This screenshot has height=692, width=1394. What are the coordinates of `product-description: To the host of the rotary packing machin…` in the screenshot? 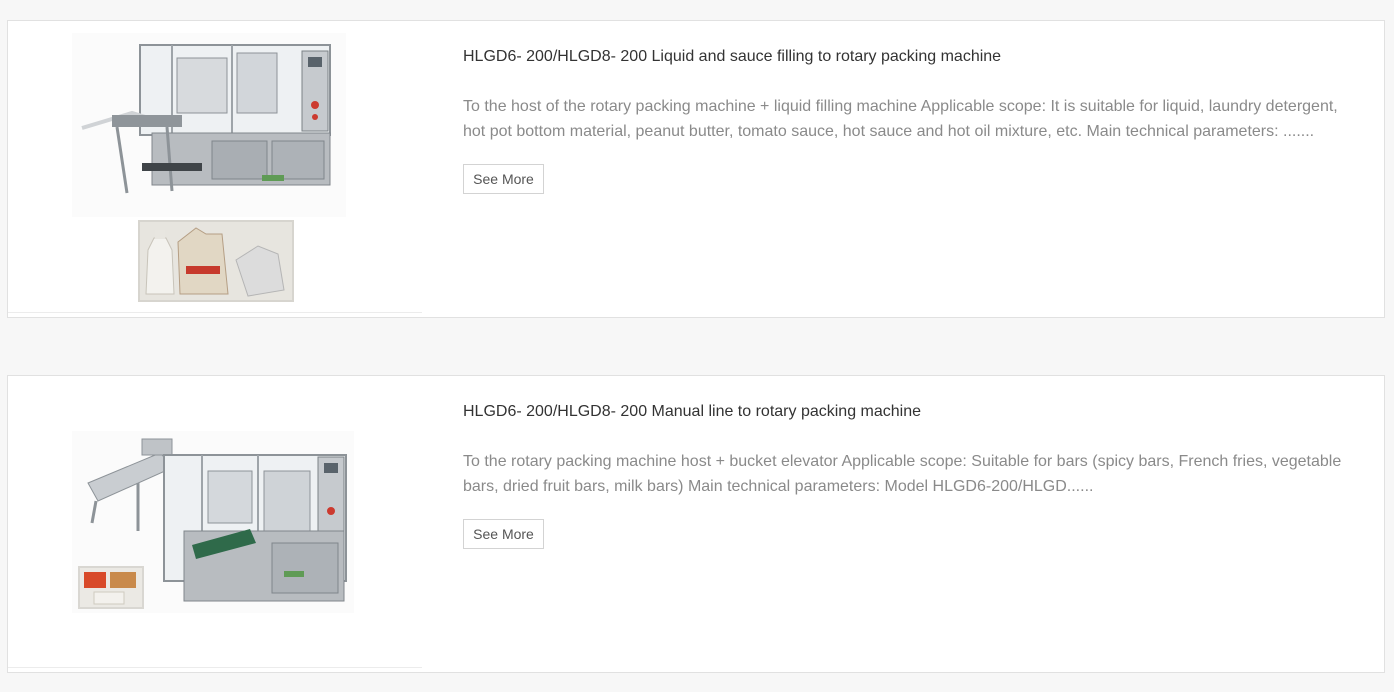 It's located at (900, 119).